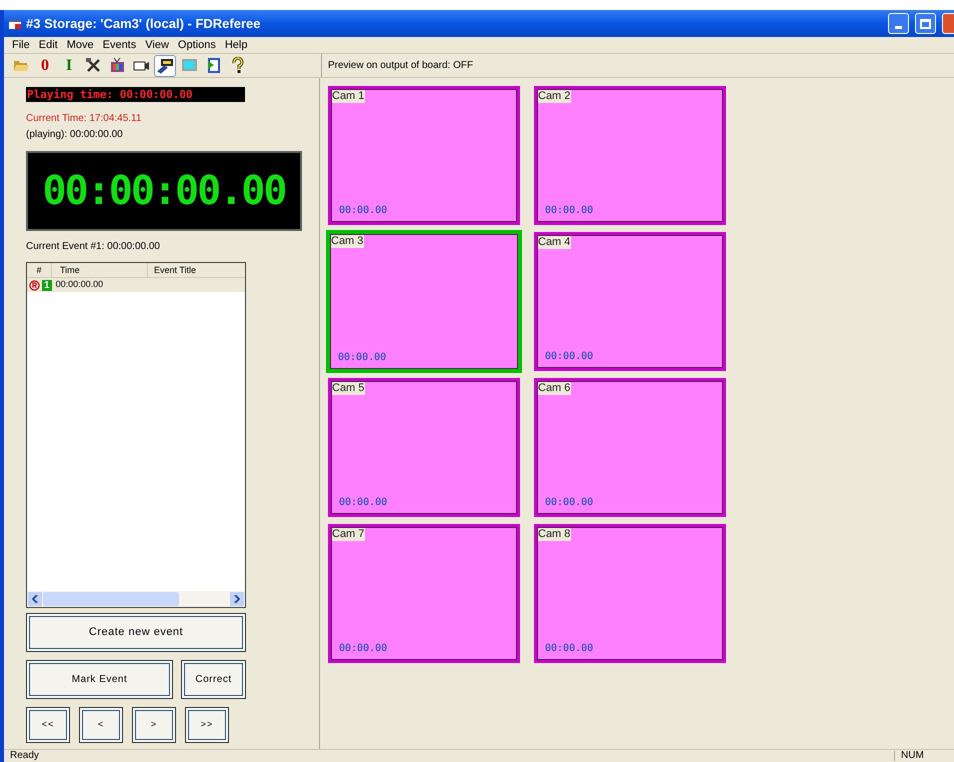 The height and width of the screenshot is (762, 954). I want to click on current-event-label: Current Event #1: 00:00:00.00, so click(93, 247).